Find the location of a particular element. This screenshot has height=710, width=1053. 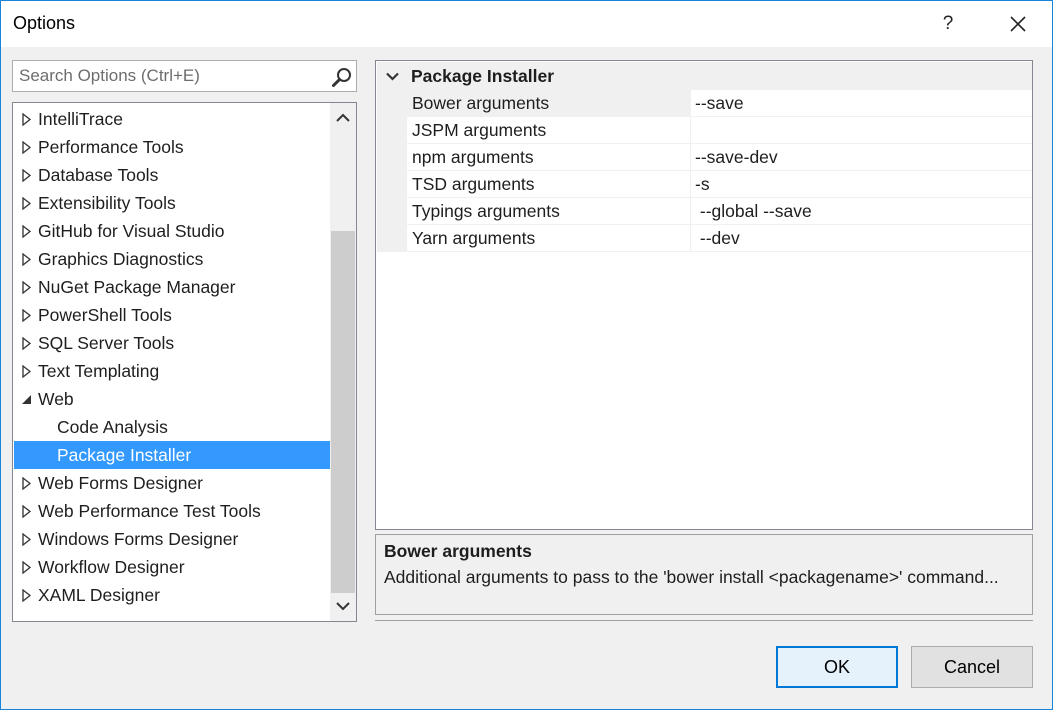

property-name: Bower arguments is located at coordinates (549, 103).